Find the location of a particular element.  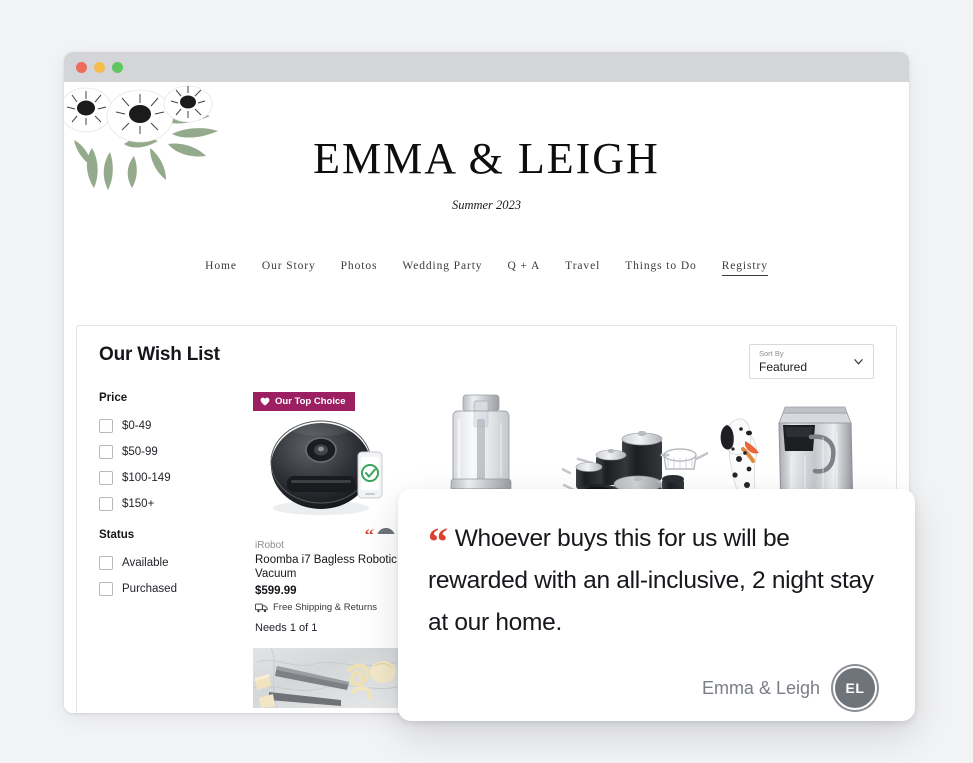

filter-label: $150+ is located at coordinates (138, 504).